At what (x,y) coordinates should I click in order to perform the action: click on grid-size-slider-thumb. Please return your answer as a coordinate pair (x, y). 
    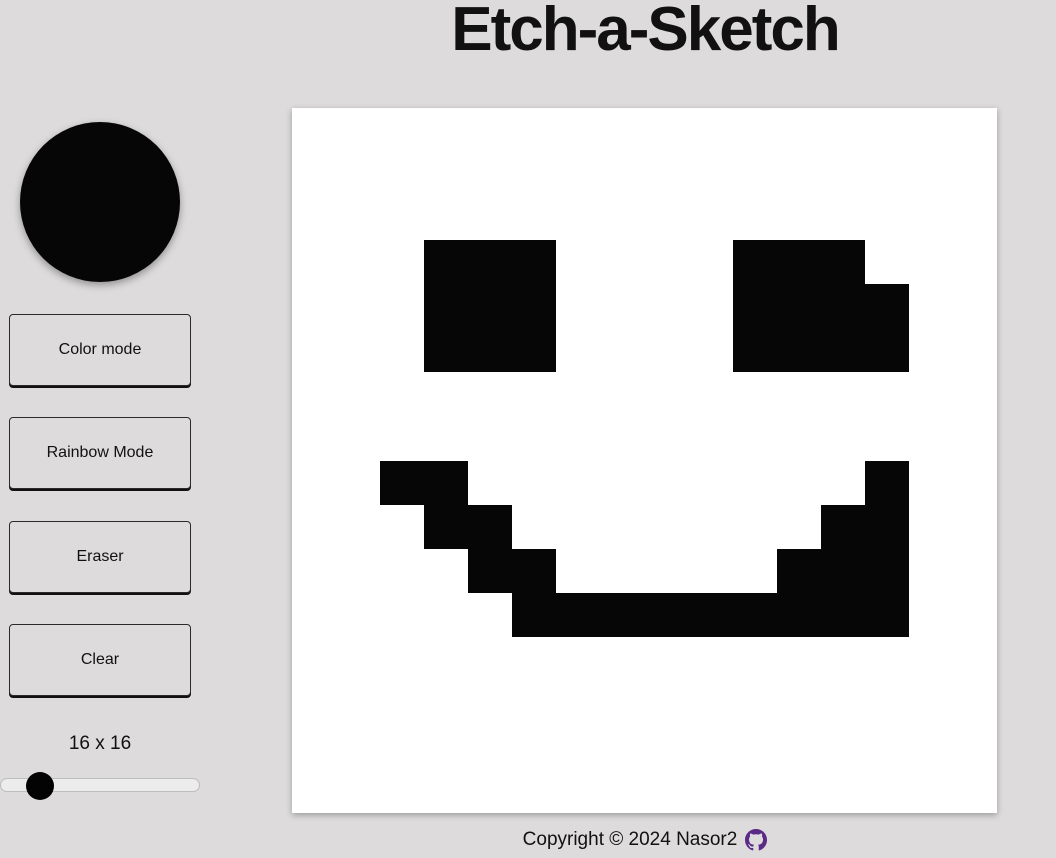
    Looking at the image, I should click on (40, 786).